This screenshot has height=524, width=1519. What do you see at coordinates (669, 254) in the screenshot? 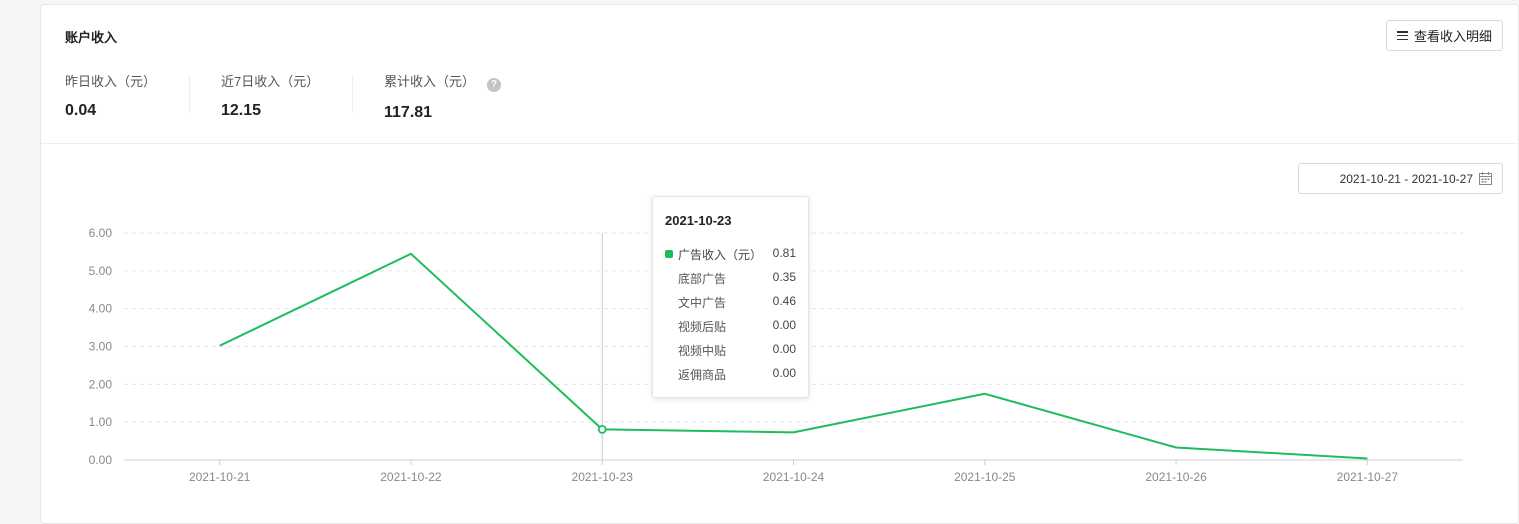
I see `series-marker-icon` at bounding box center [669, 254].